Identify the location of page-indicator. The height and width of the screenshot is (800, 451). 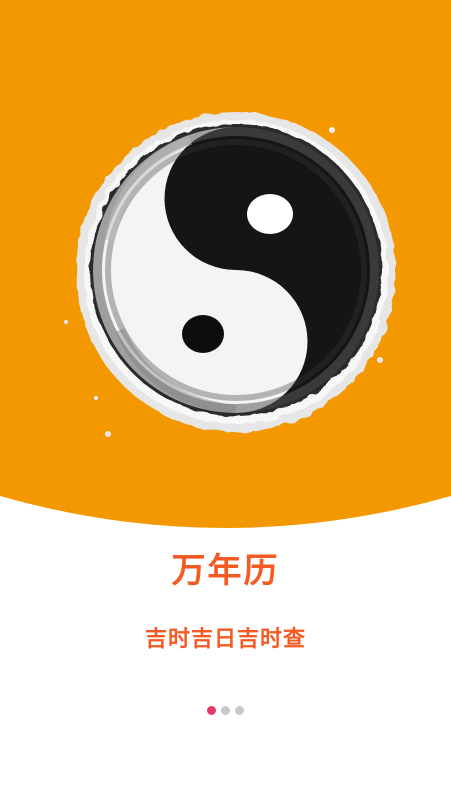
(225, 710).